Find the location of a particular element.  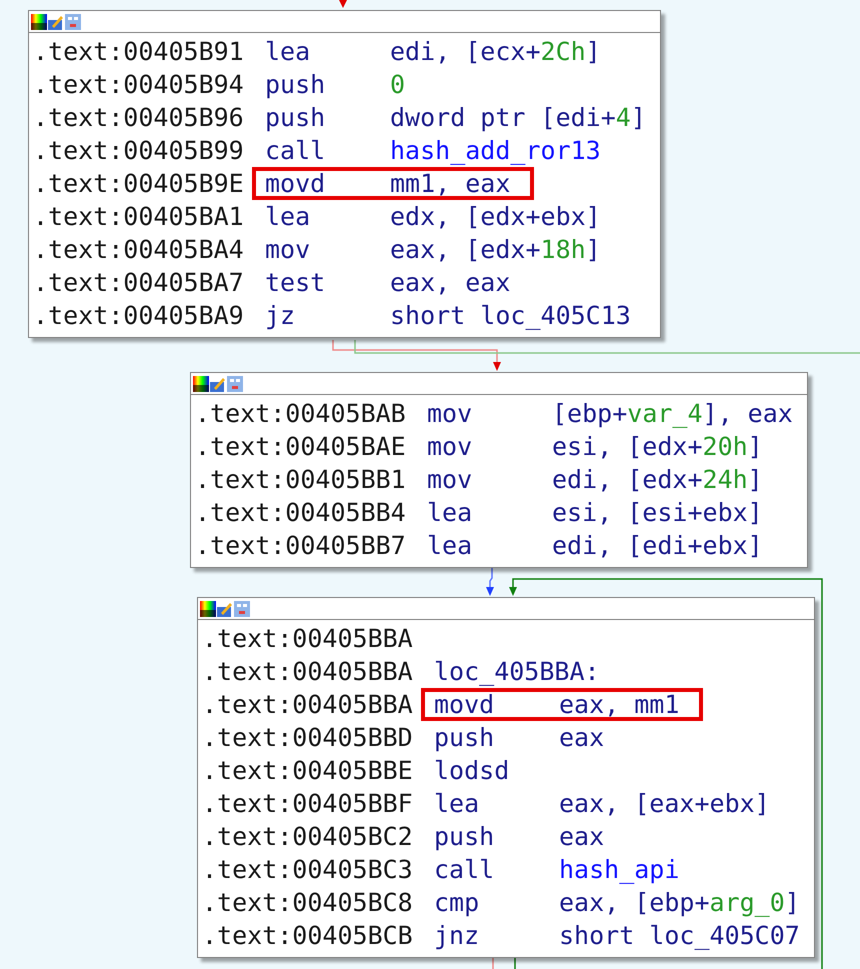

operand-text: [ebp+var_4], eax is located at coordinates (672, 413).